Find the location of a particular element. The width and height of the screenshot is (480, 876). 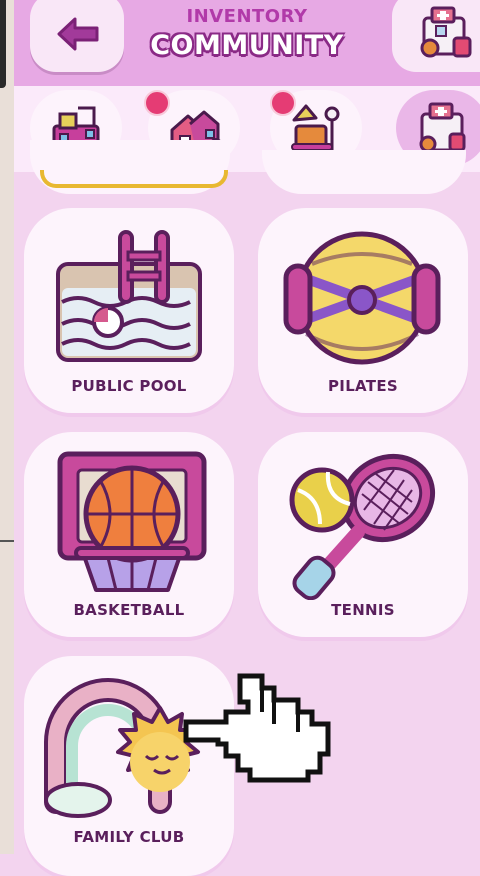

item-card-public-pool: PUBLIC POOL is located at coordinates (129, 310).